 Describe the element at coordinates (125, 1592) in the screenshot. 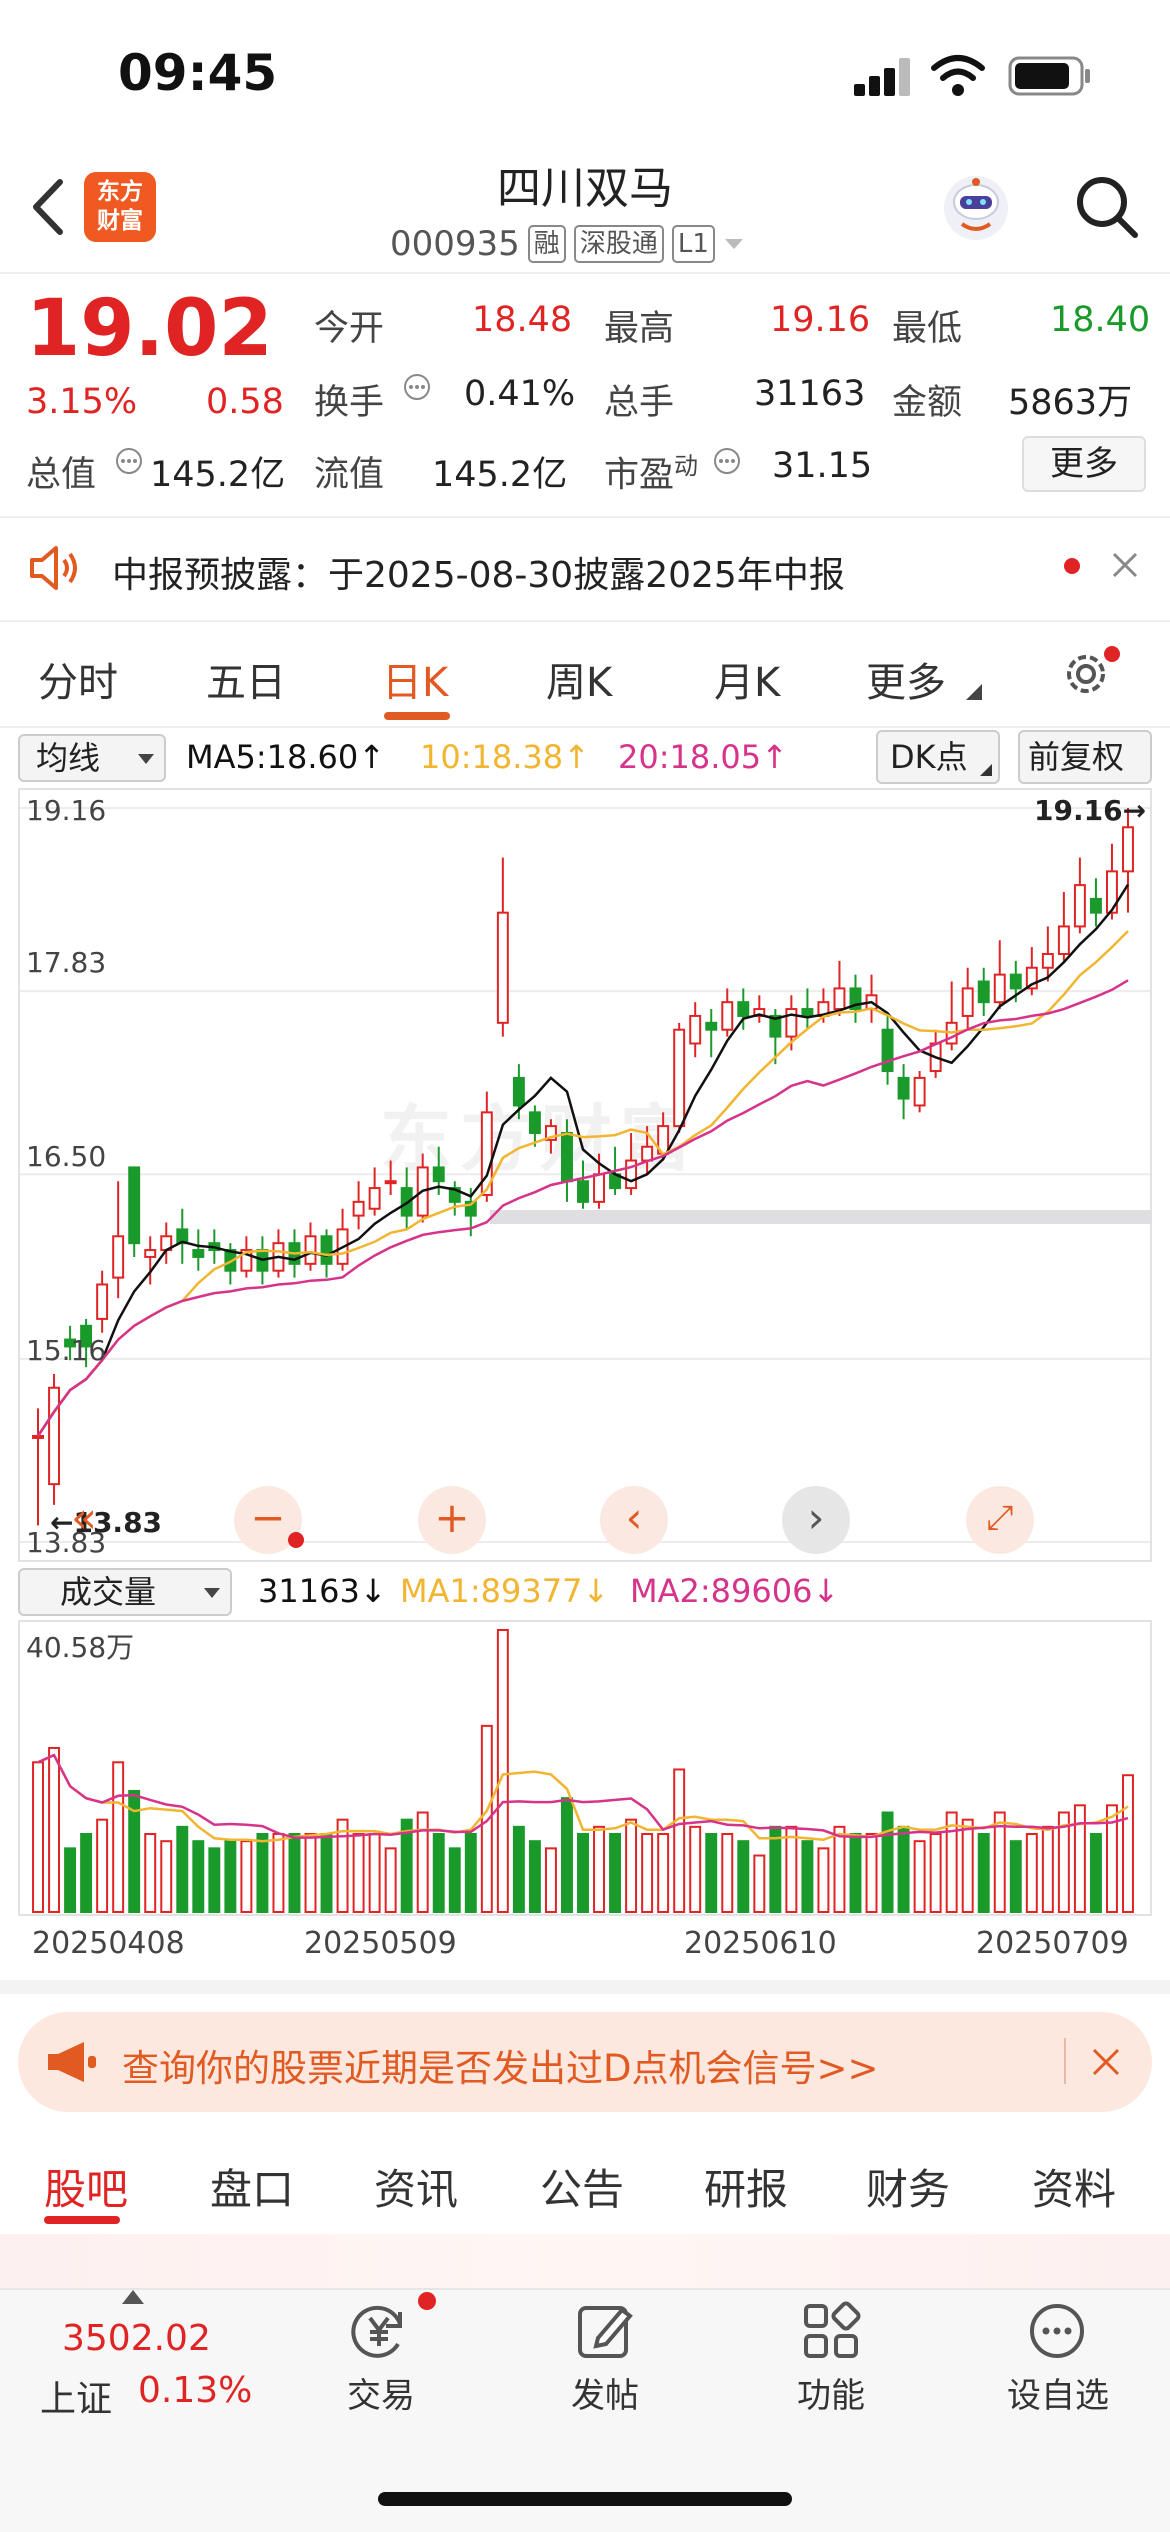

I see `volume-selector-dropdown: 成交量` at that location.